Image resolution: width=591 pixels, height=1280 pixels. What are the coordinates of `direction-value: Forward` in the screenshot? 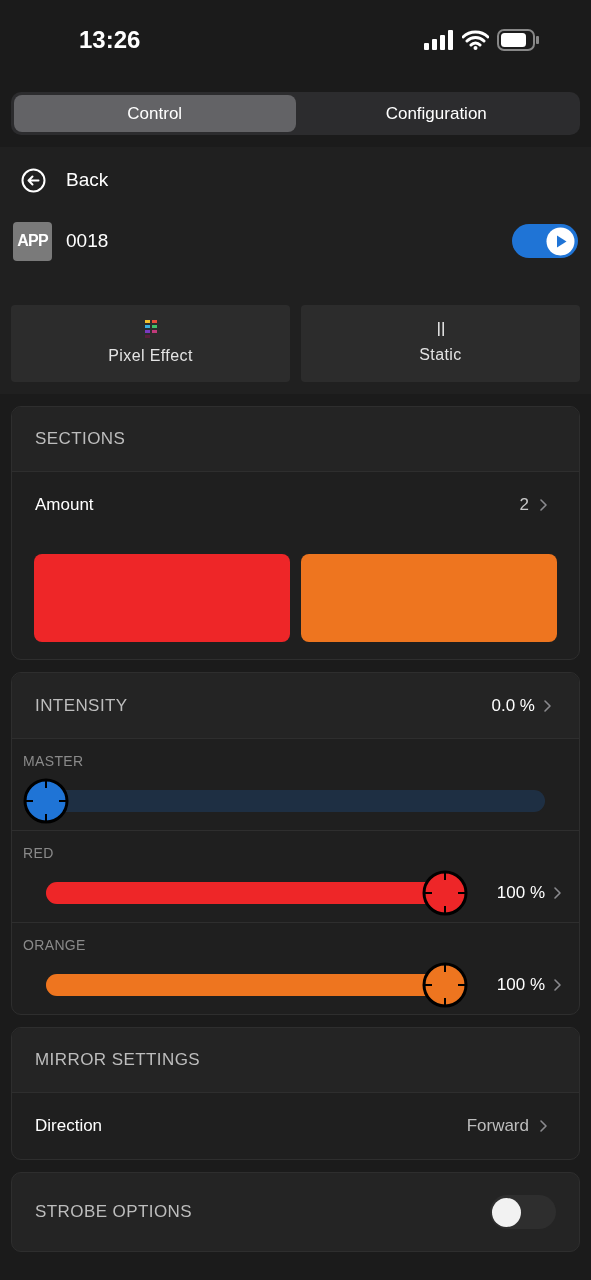 It's located at (497, 1126).